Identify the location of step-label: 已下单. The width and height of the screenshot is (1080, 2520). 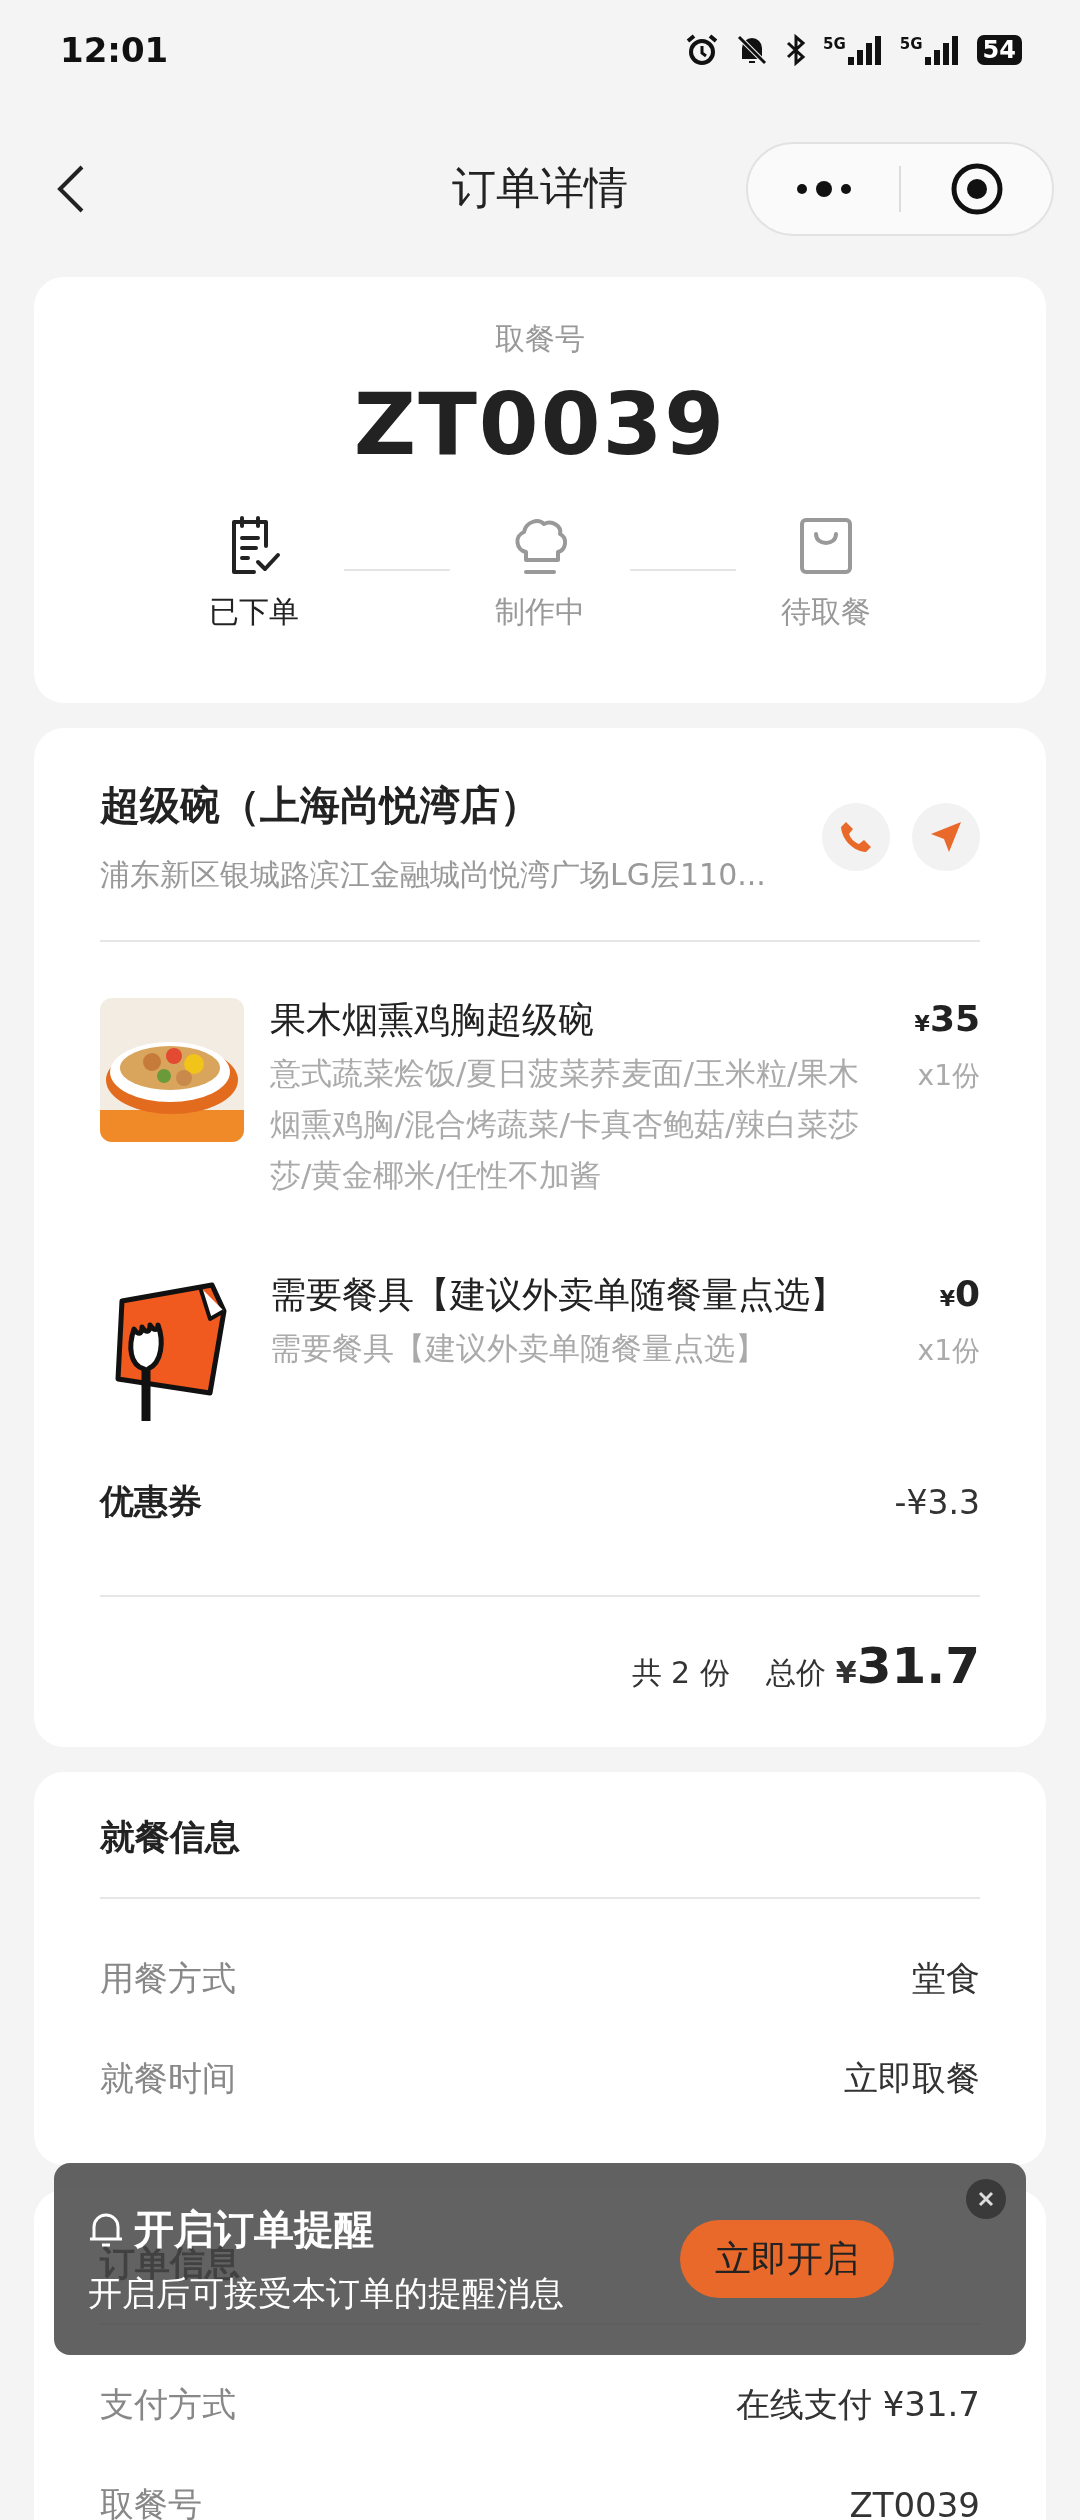
(254, 612).